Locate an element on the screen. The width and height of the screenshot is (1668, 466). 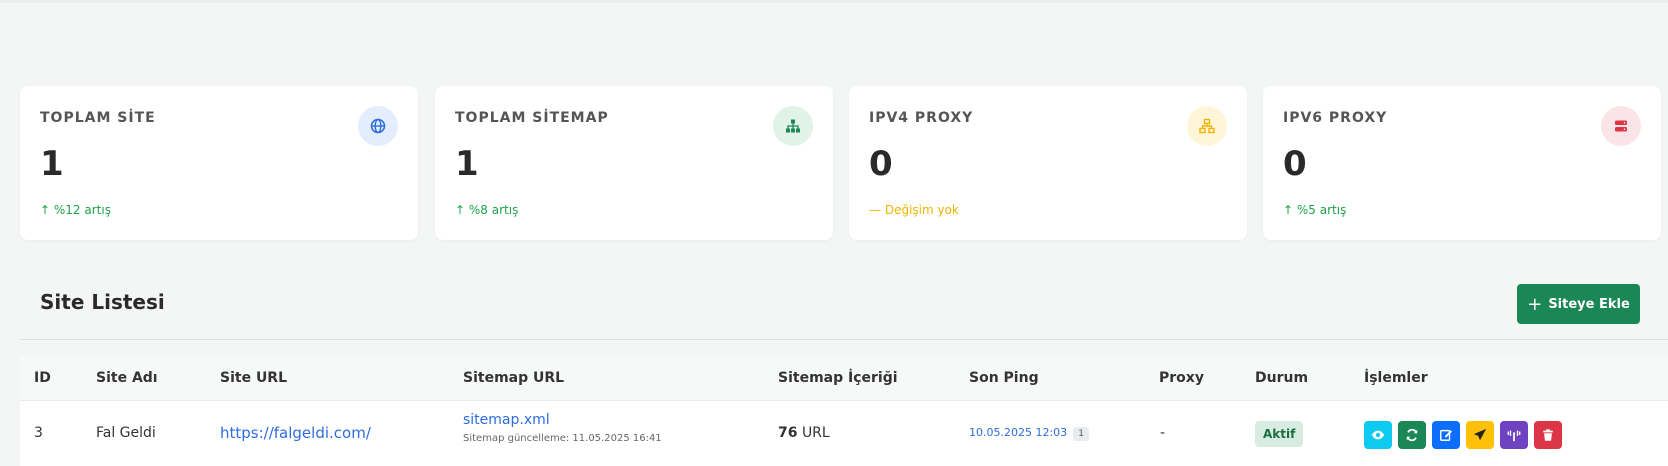
server-icon is located at coordinates (1621, 126).